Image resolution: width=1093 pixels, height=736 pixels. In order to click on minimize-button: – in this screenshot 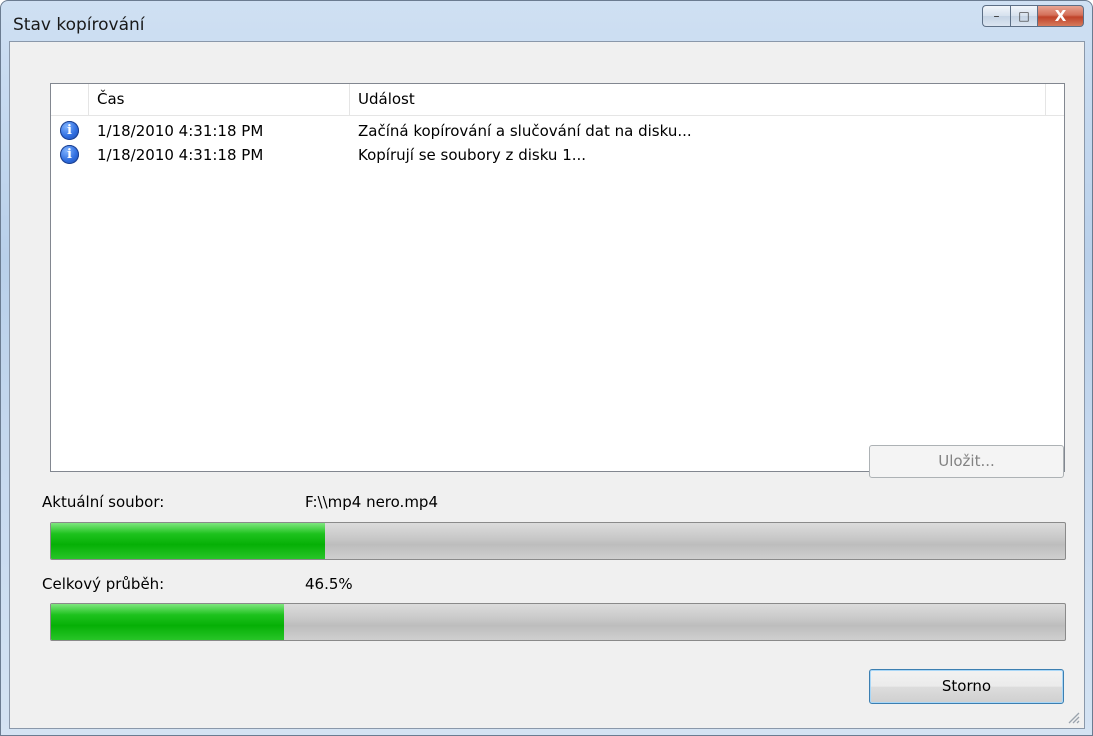, I will do `click(996, 16)`.